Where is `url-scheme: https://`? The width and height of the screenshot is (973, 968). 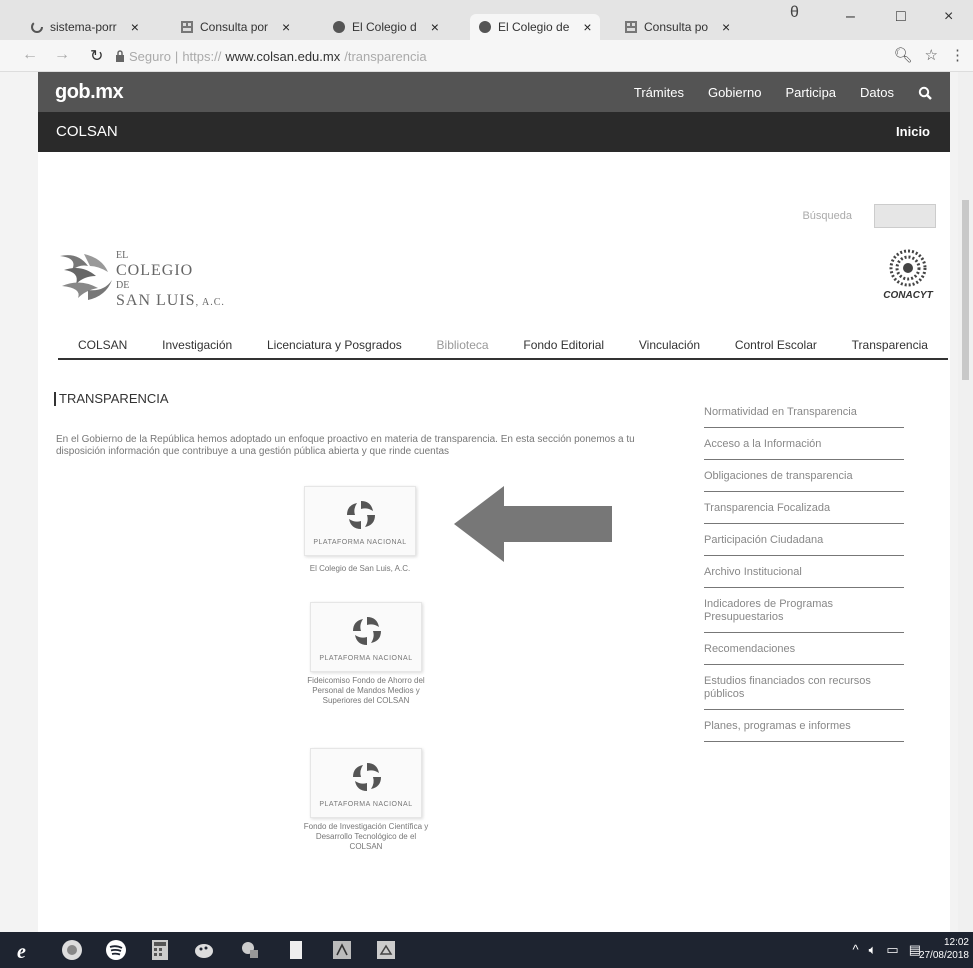 url-scheme: https:// is located at coordinates (202, 56).